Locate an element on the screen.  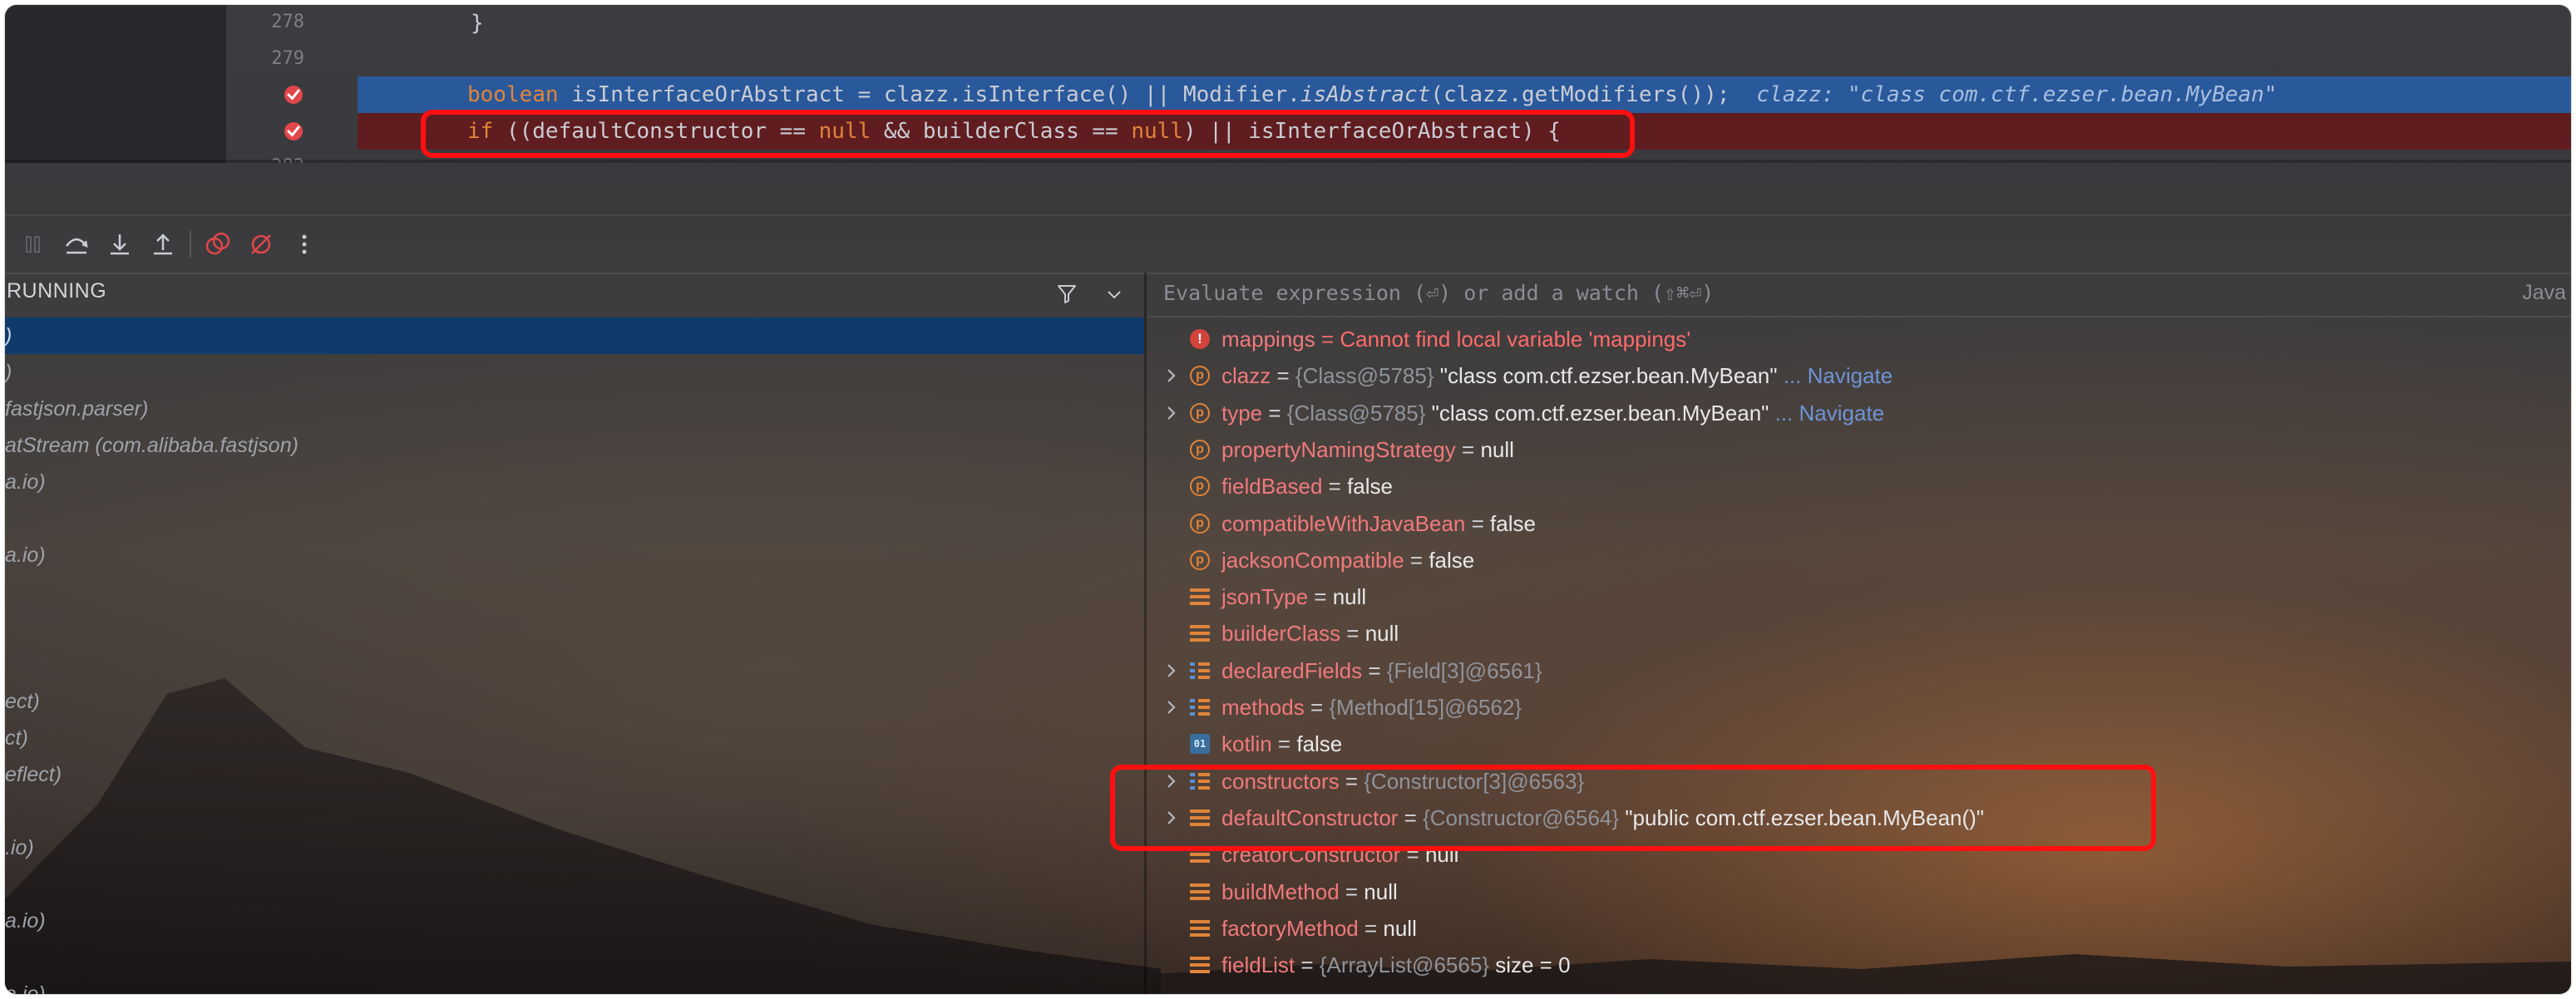
stack-frame: eflect) is located at coordinates (33, 775).